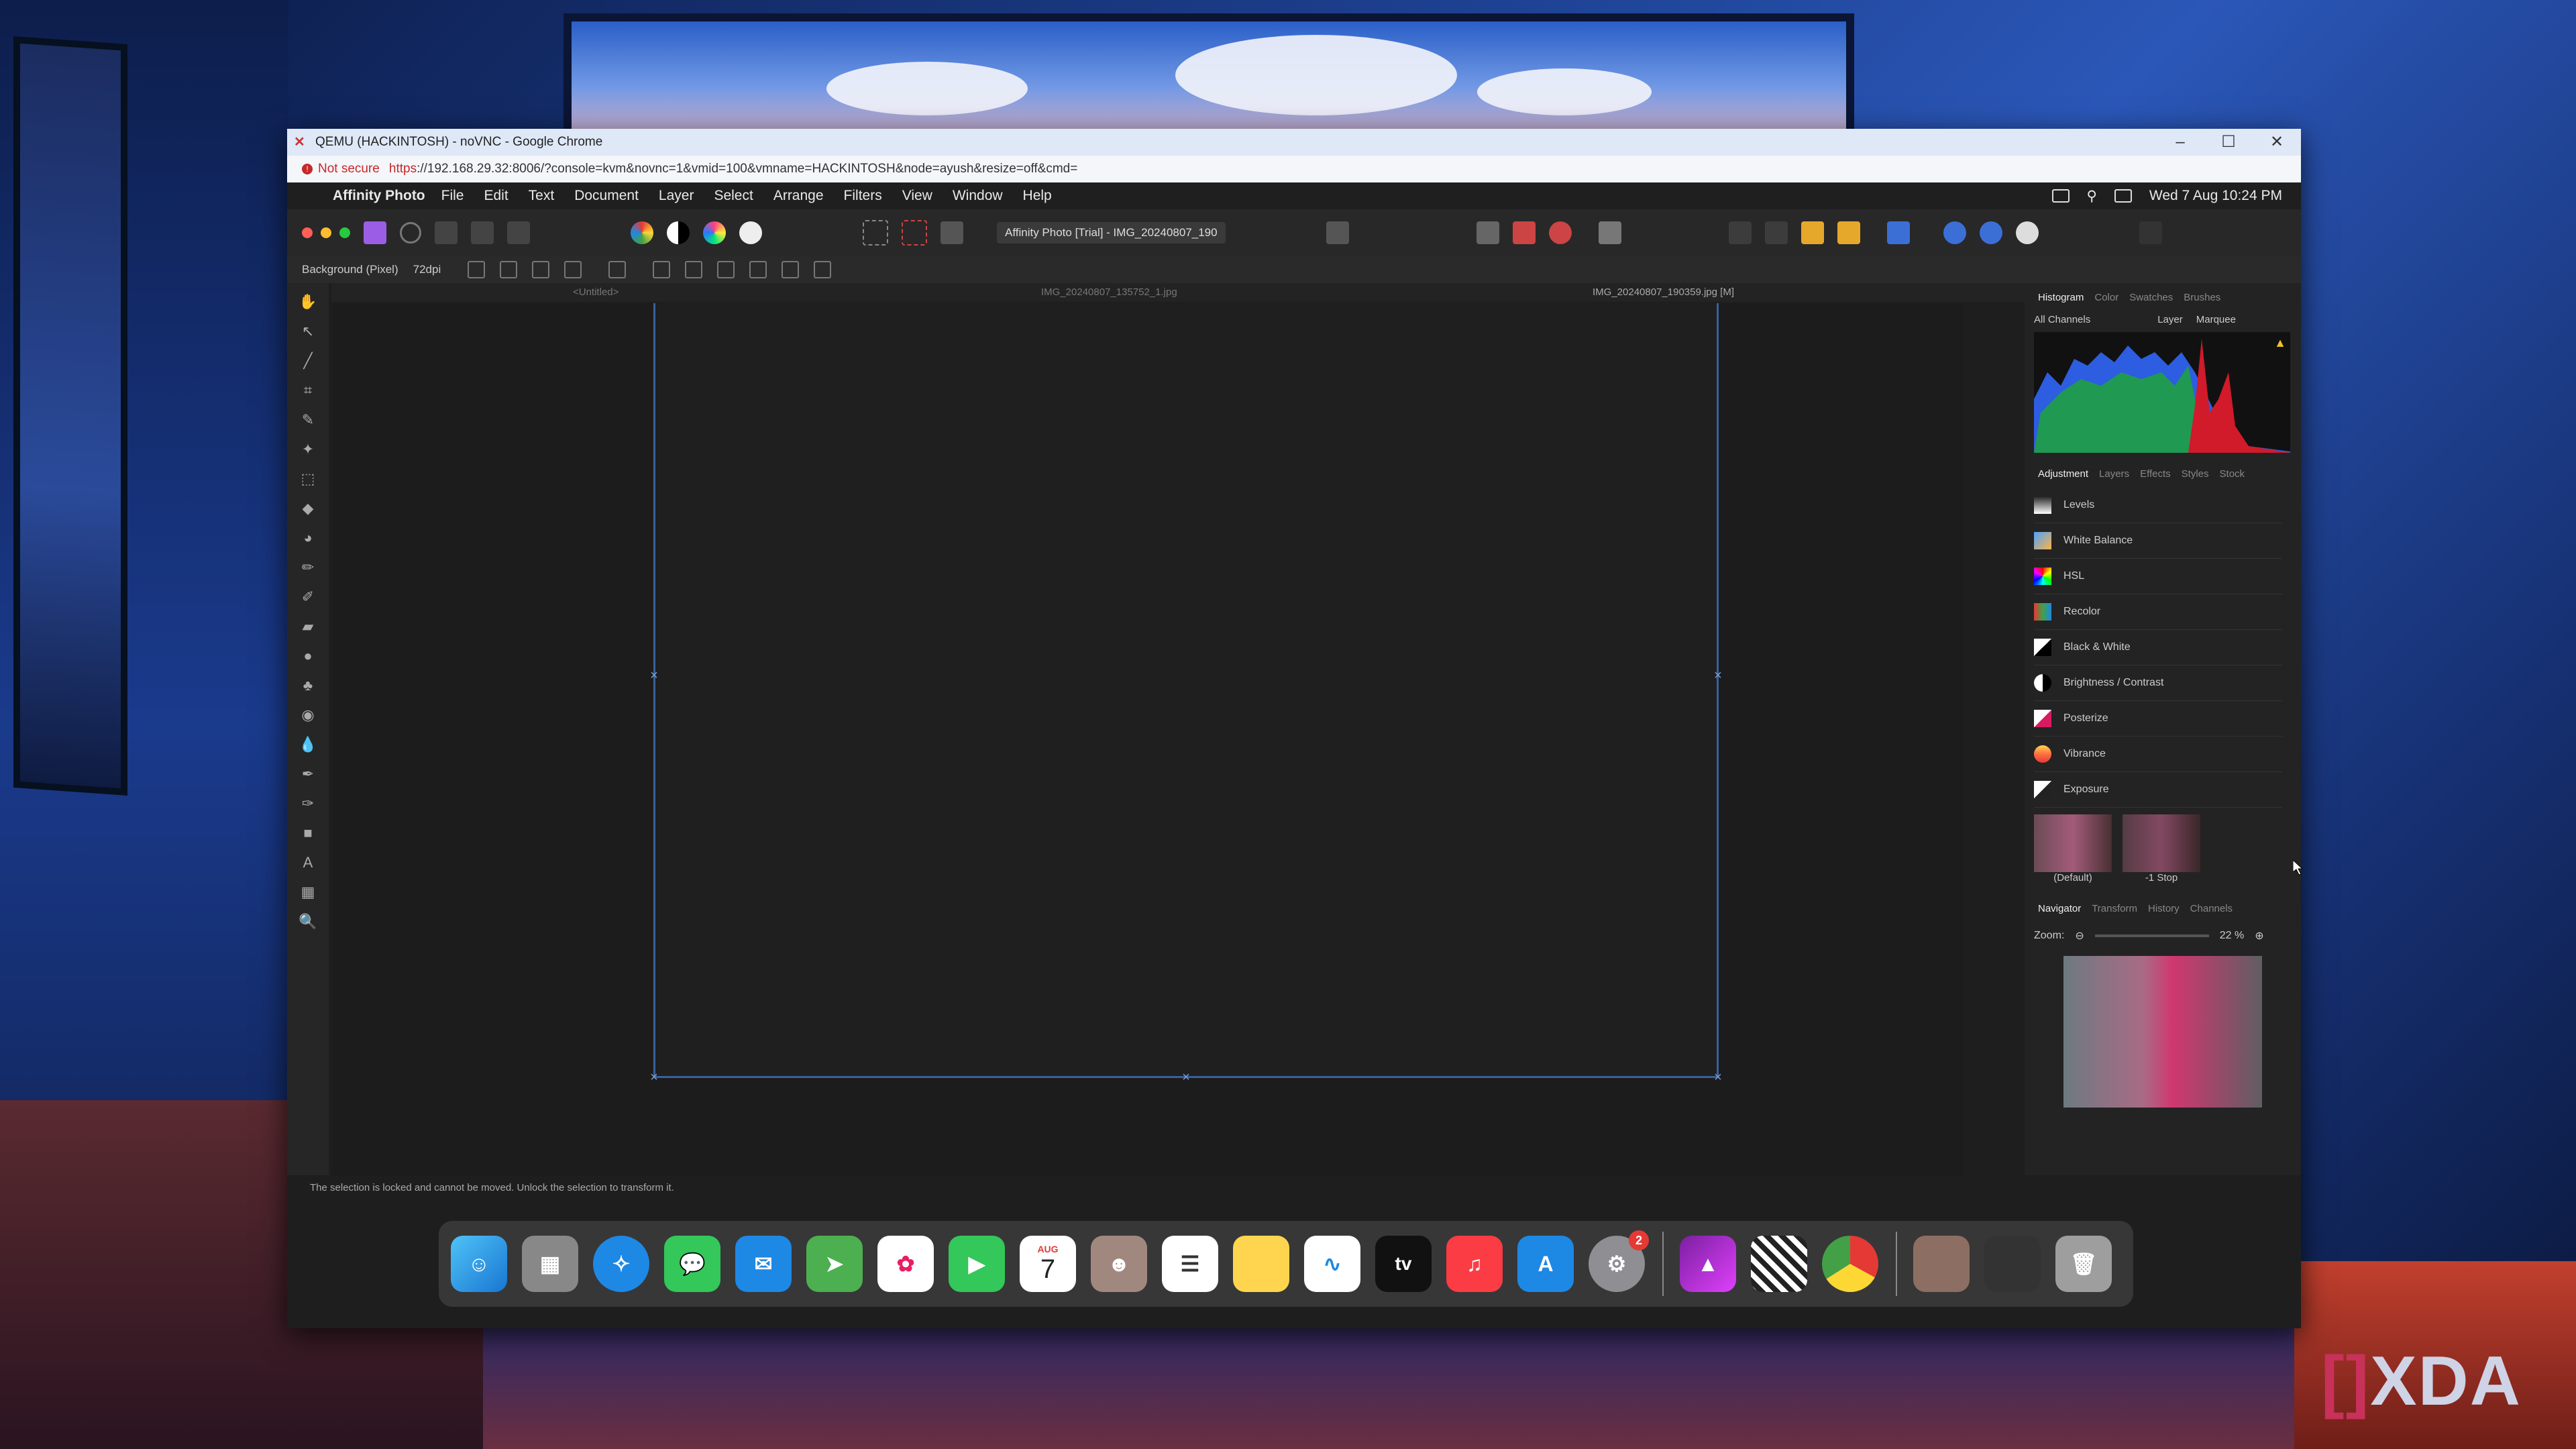  Describe the element at coordinates (654, 675) in the screenshot. I see `transform-handle-left: ×` at that location.